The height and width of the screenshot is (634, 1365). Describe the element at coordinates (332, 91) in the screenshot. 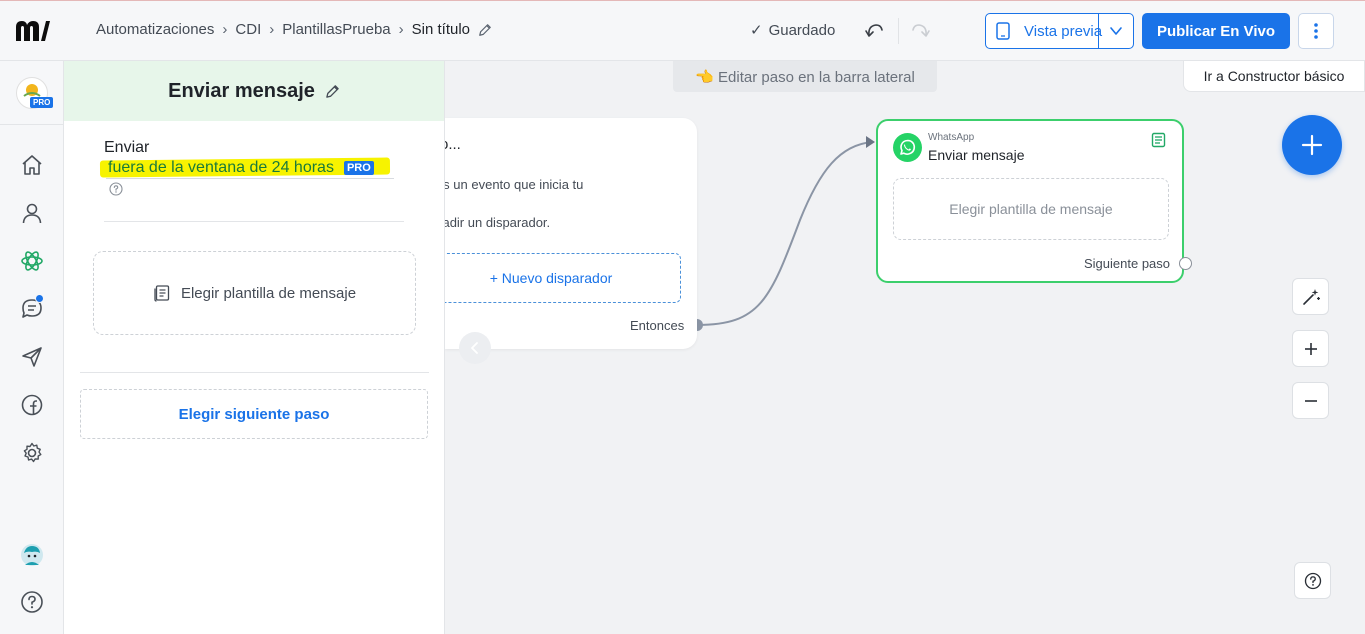

I see `pencil-icon` at that location.